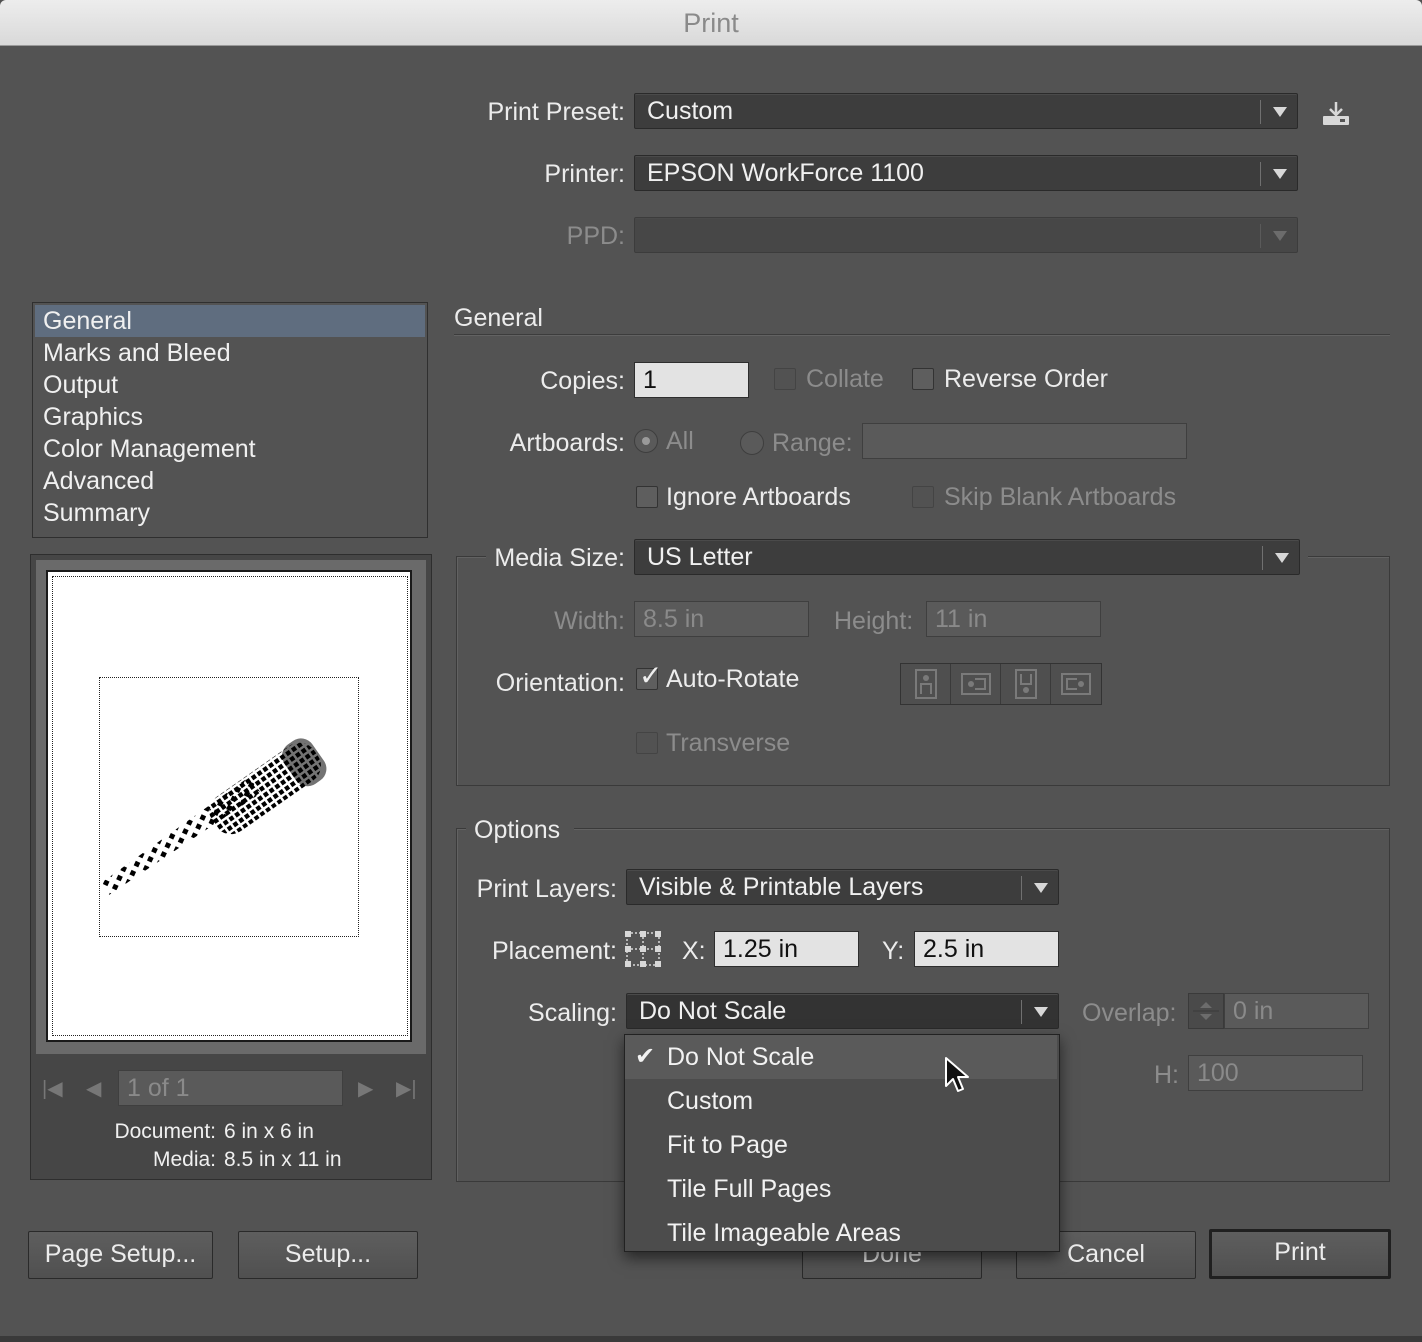 The height and width of the screenshot is (1342, 1422). What do you see at coordinates (733, 679) in the screenshot?
I see `auto-rotate-label: Auto-Rotate` at bounding box center [733, 679].